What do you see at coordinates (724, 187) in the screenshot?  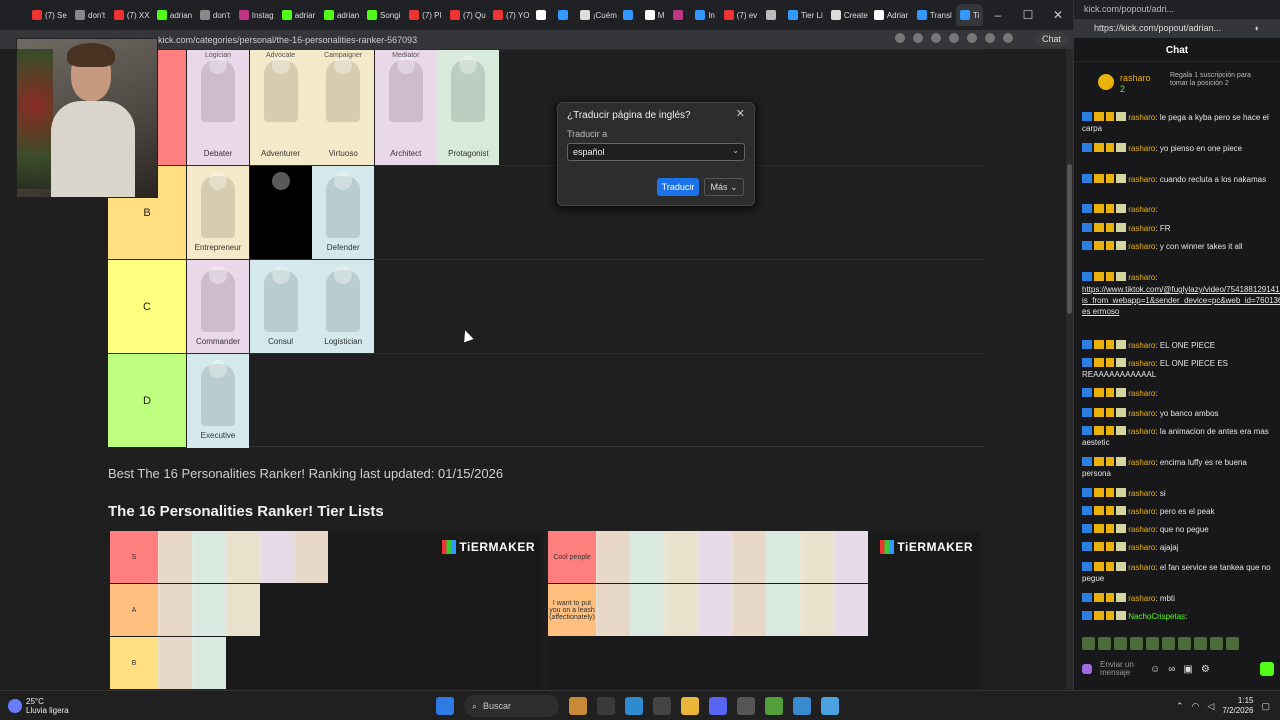 I see `more-button: Más ⌄` at bounding box center [724, 187].